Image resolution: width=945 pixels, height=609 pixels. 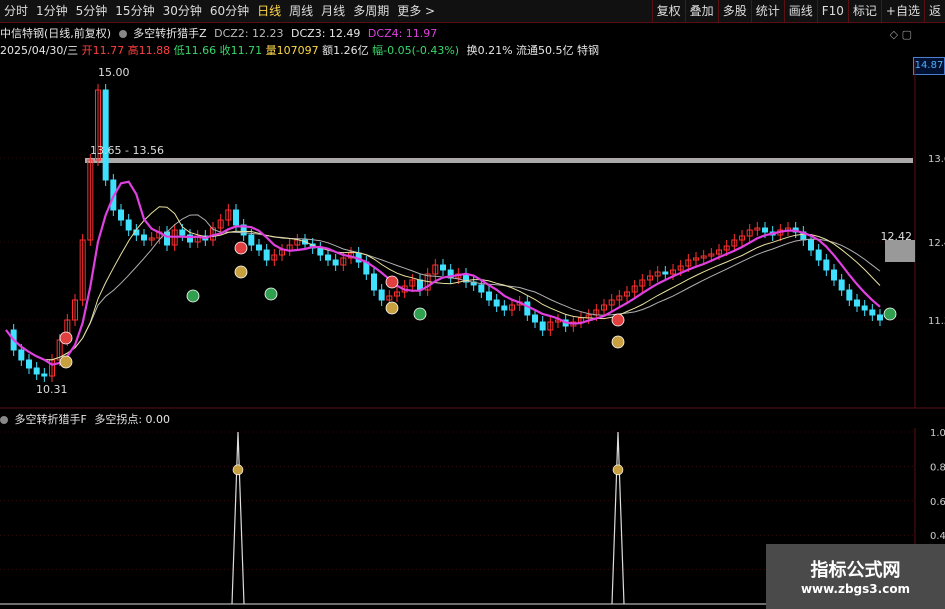 What do you see at coordinates (345, 50) in the screenshot?
I see `amount-value: 额1.26亿` at bounding box center [345, 50].